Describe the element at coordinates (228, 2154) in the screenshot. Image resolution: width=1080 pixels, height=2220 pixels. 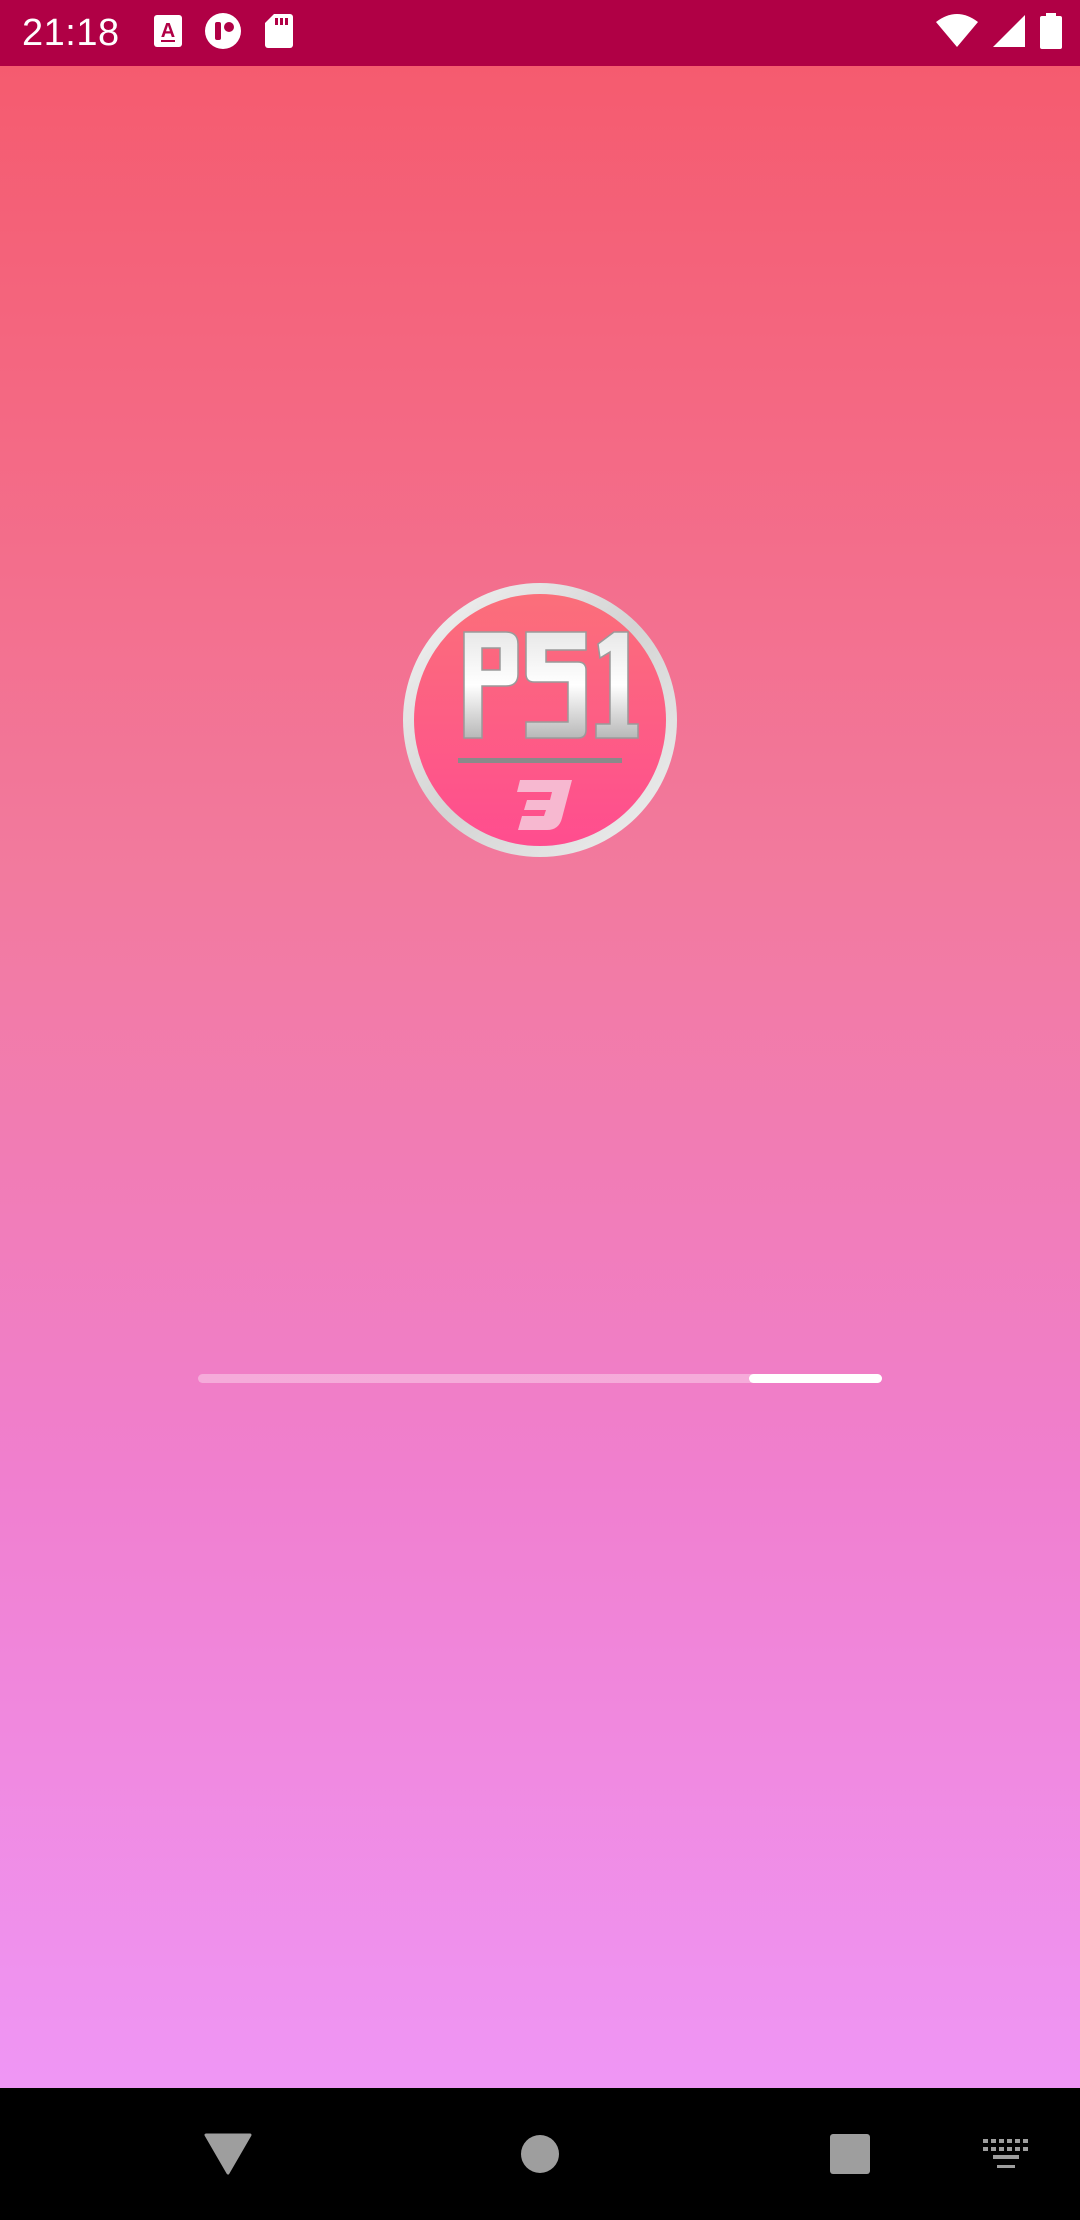
I see `back-icon` at that location.